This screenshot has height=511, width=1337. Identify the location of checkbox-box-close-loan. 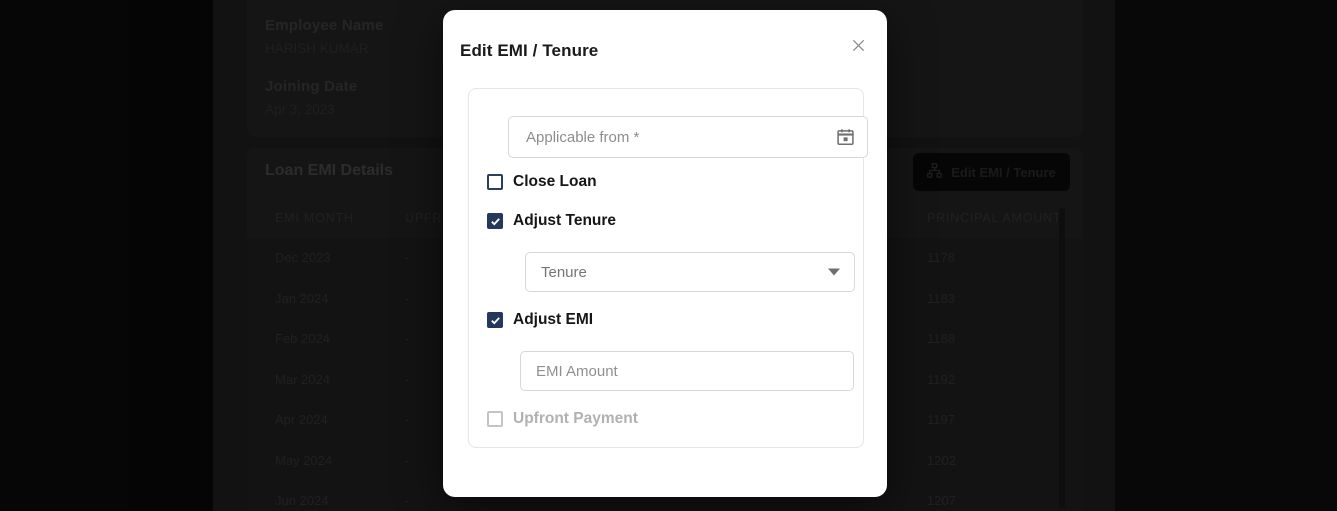
(495, 182).